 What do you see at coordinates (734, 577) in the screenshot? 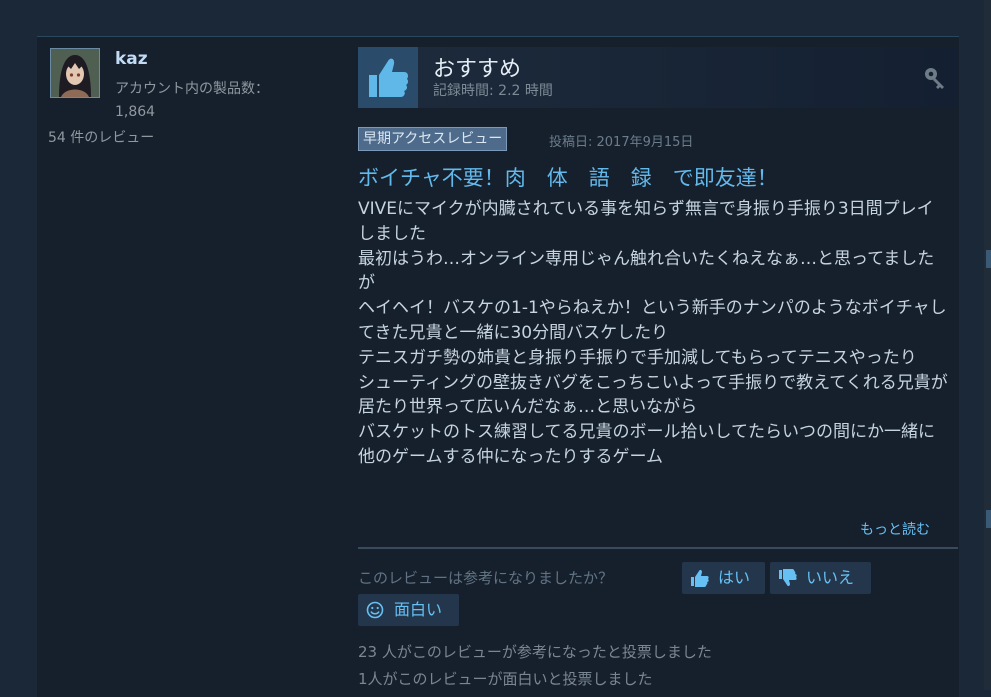
I see `vote-yes-label: はい` at bounding box center [734, 577].